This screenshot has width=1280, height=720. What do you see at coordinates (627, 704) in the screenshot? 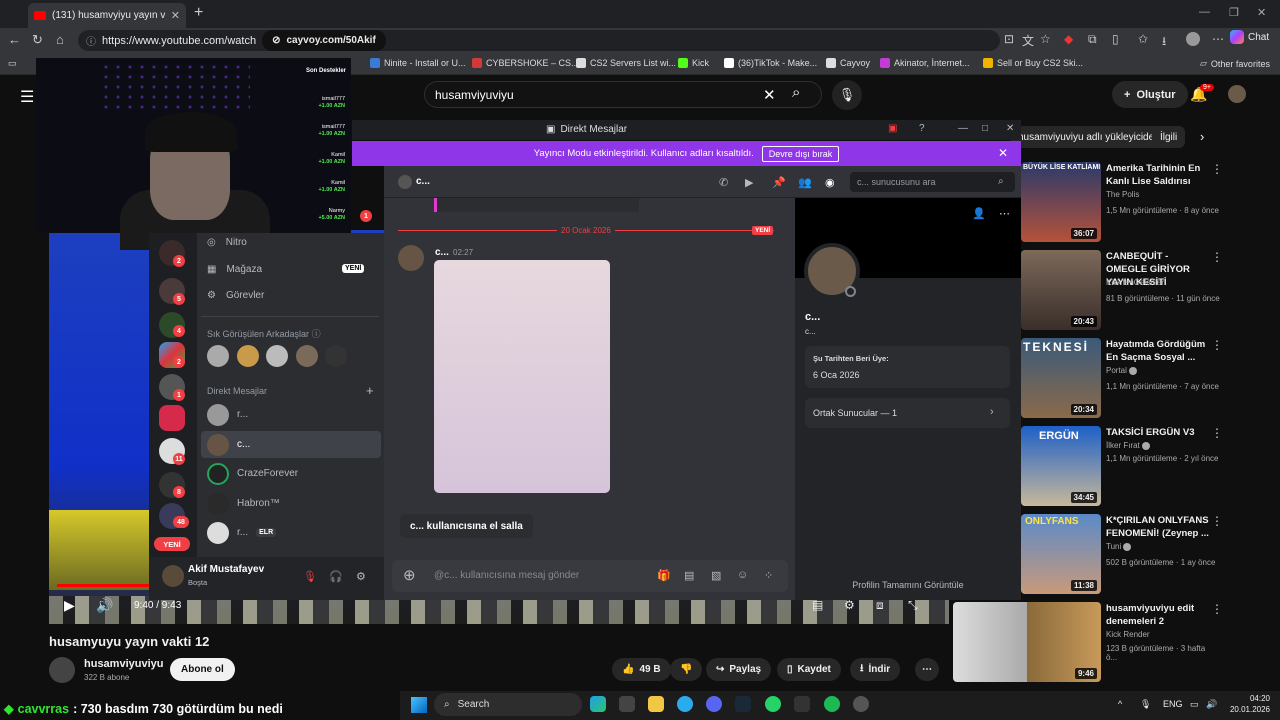
I see `store-icon` at bounding box center [627, 704].